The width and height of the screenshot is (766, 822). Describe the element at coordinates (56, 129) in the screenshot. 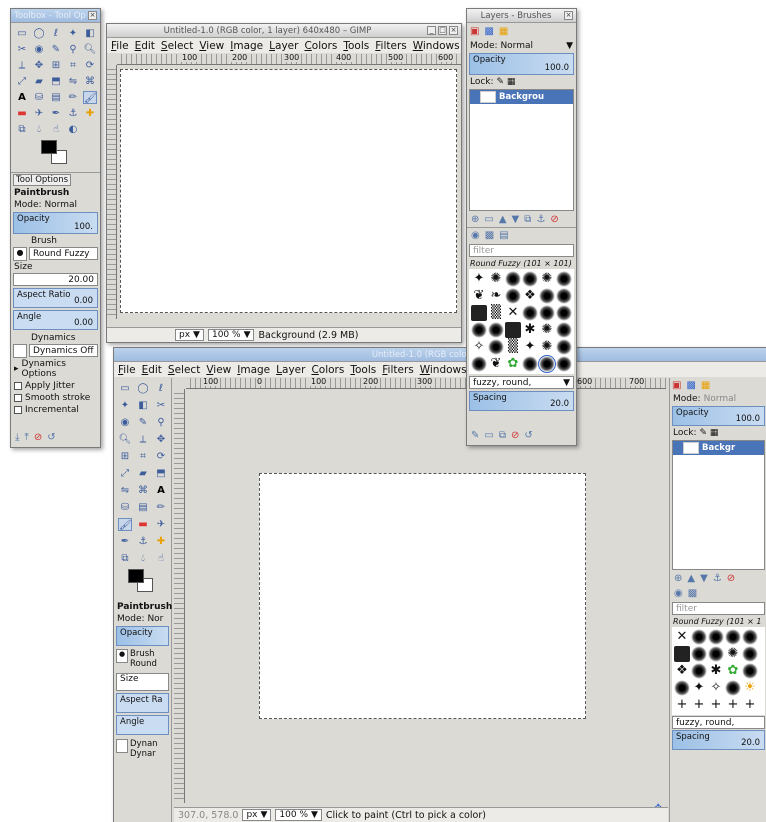

I see `smudge-tool-icon: ☝` at that location.